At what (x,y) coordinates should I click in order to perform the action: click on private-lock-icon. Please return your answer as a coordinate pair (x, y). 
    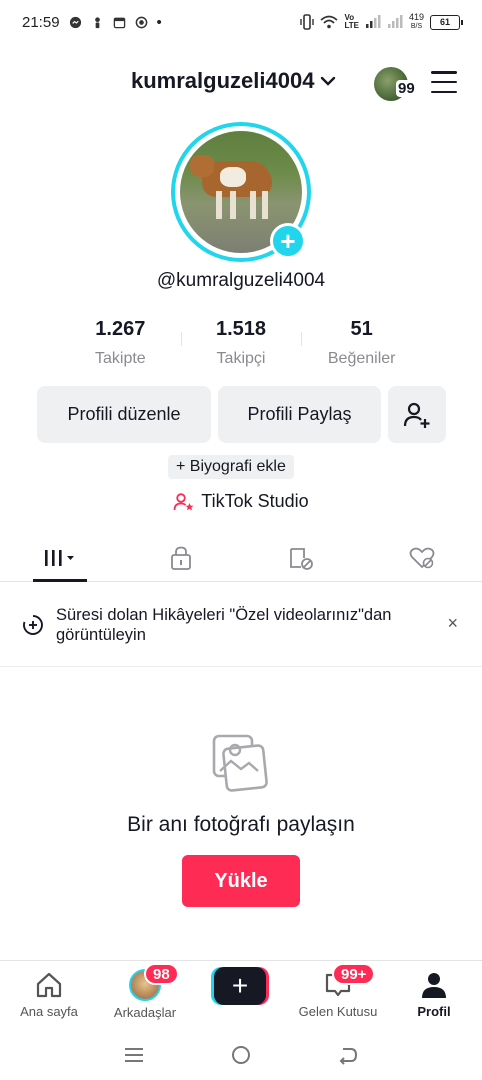
    Looking at the image, I should click on (180, 558).